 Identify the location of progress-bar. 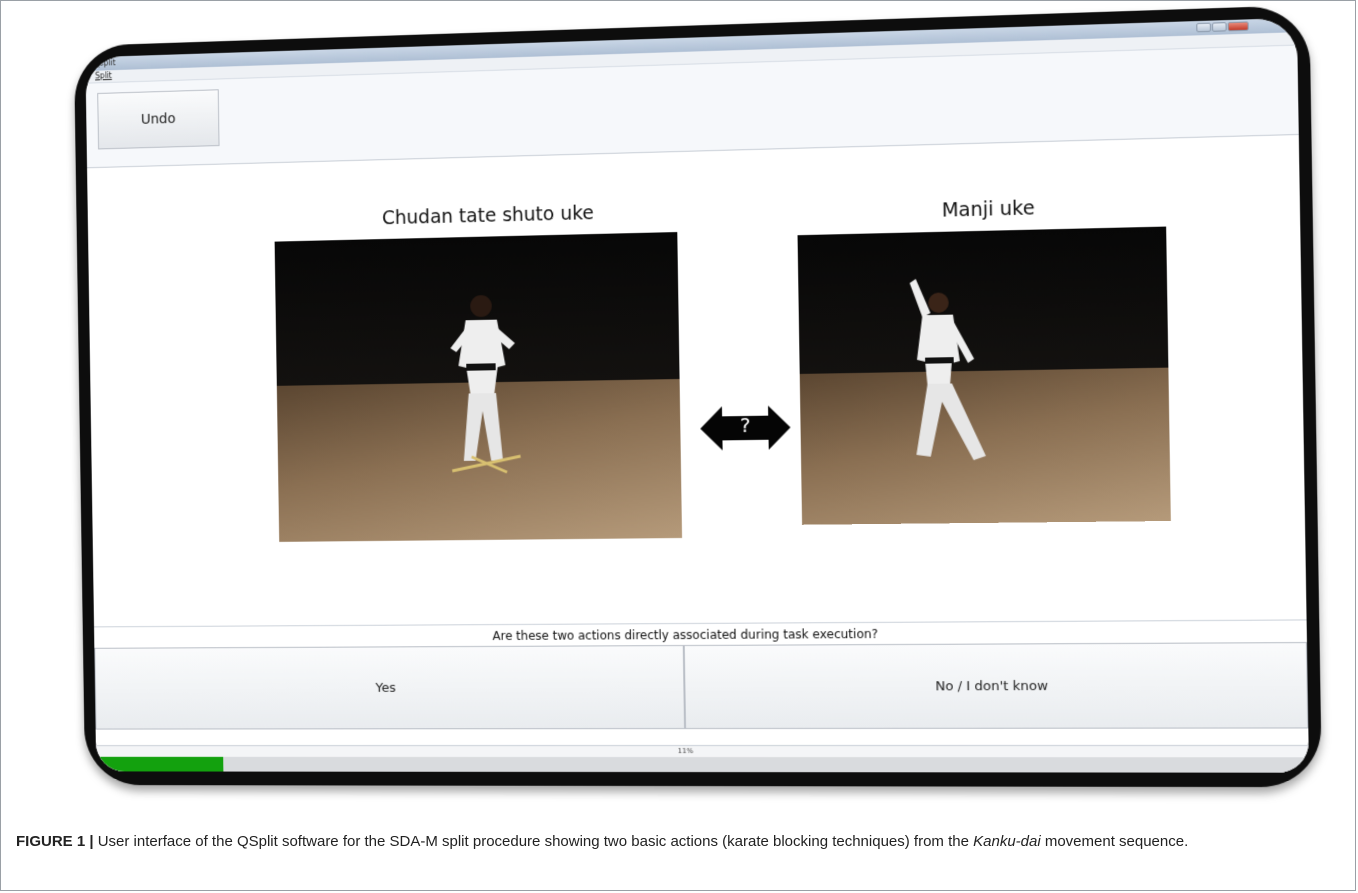
(703, 764).